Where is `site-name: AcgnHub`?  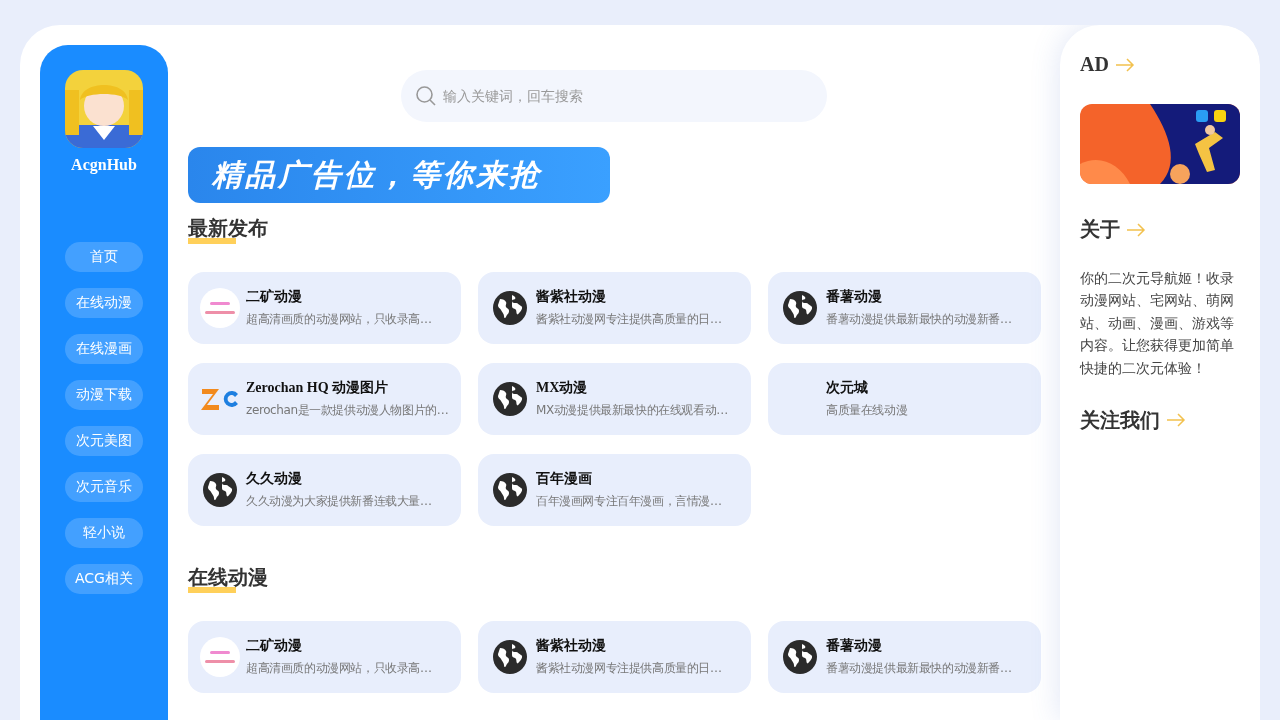 site-name: AcgnHub is located at coordinates (104, 165).